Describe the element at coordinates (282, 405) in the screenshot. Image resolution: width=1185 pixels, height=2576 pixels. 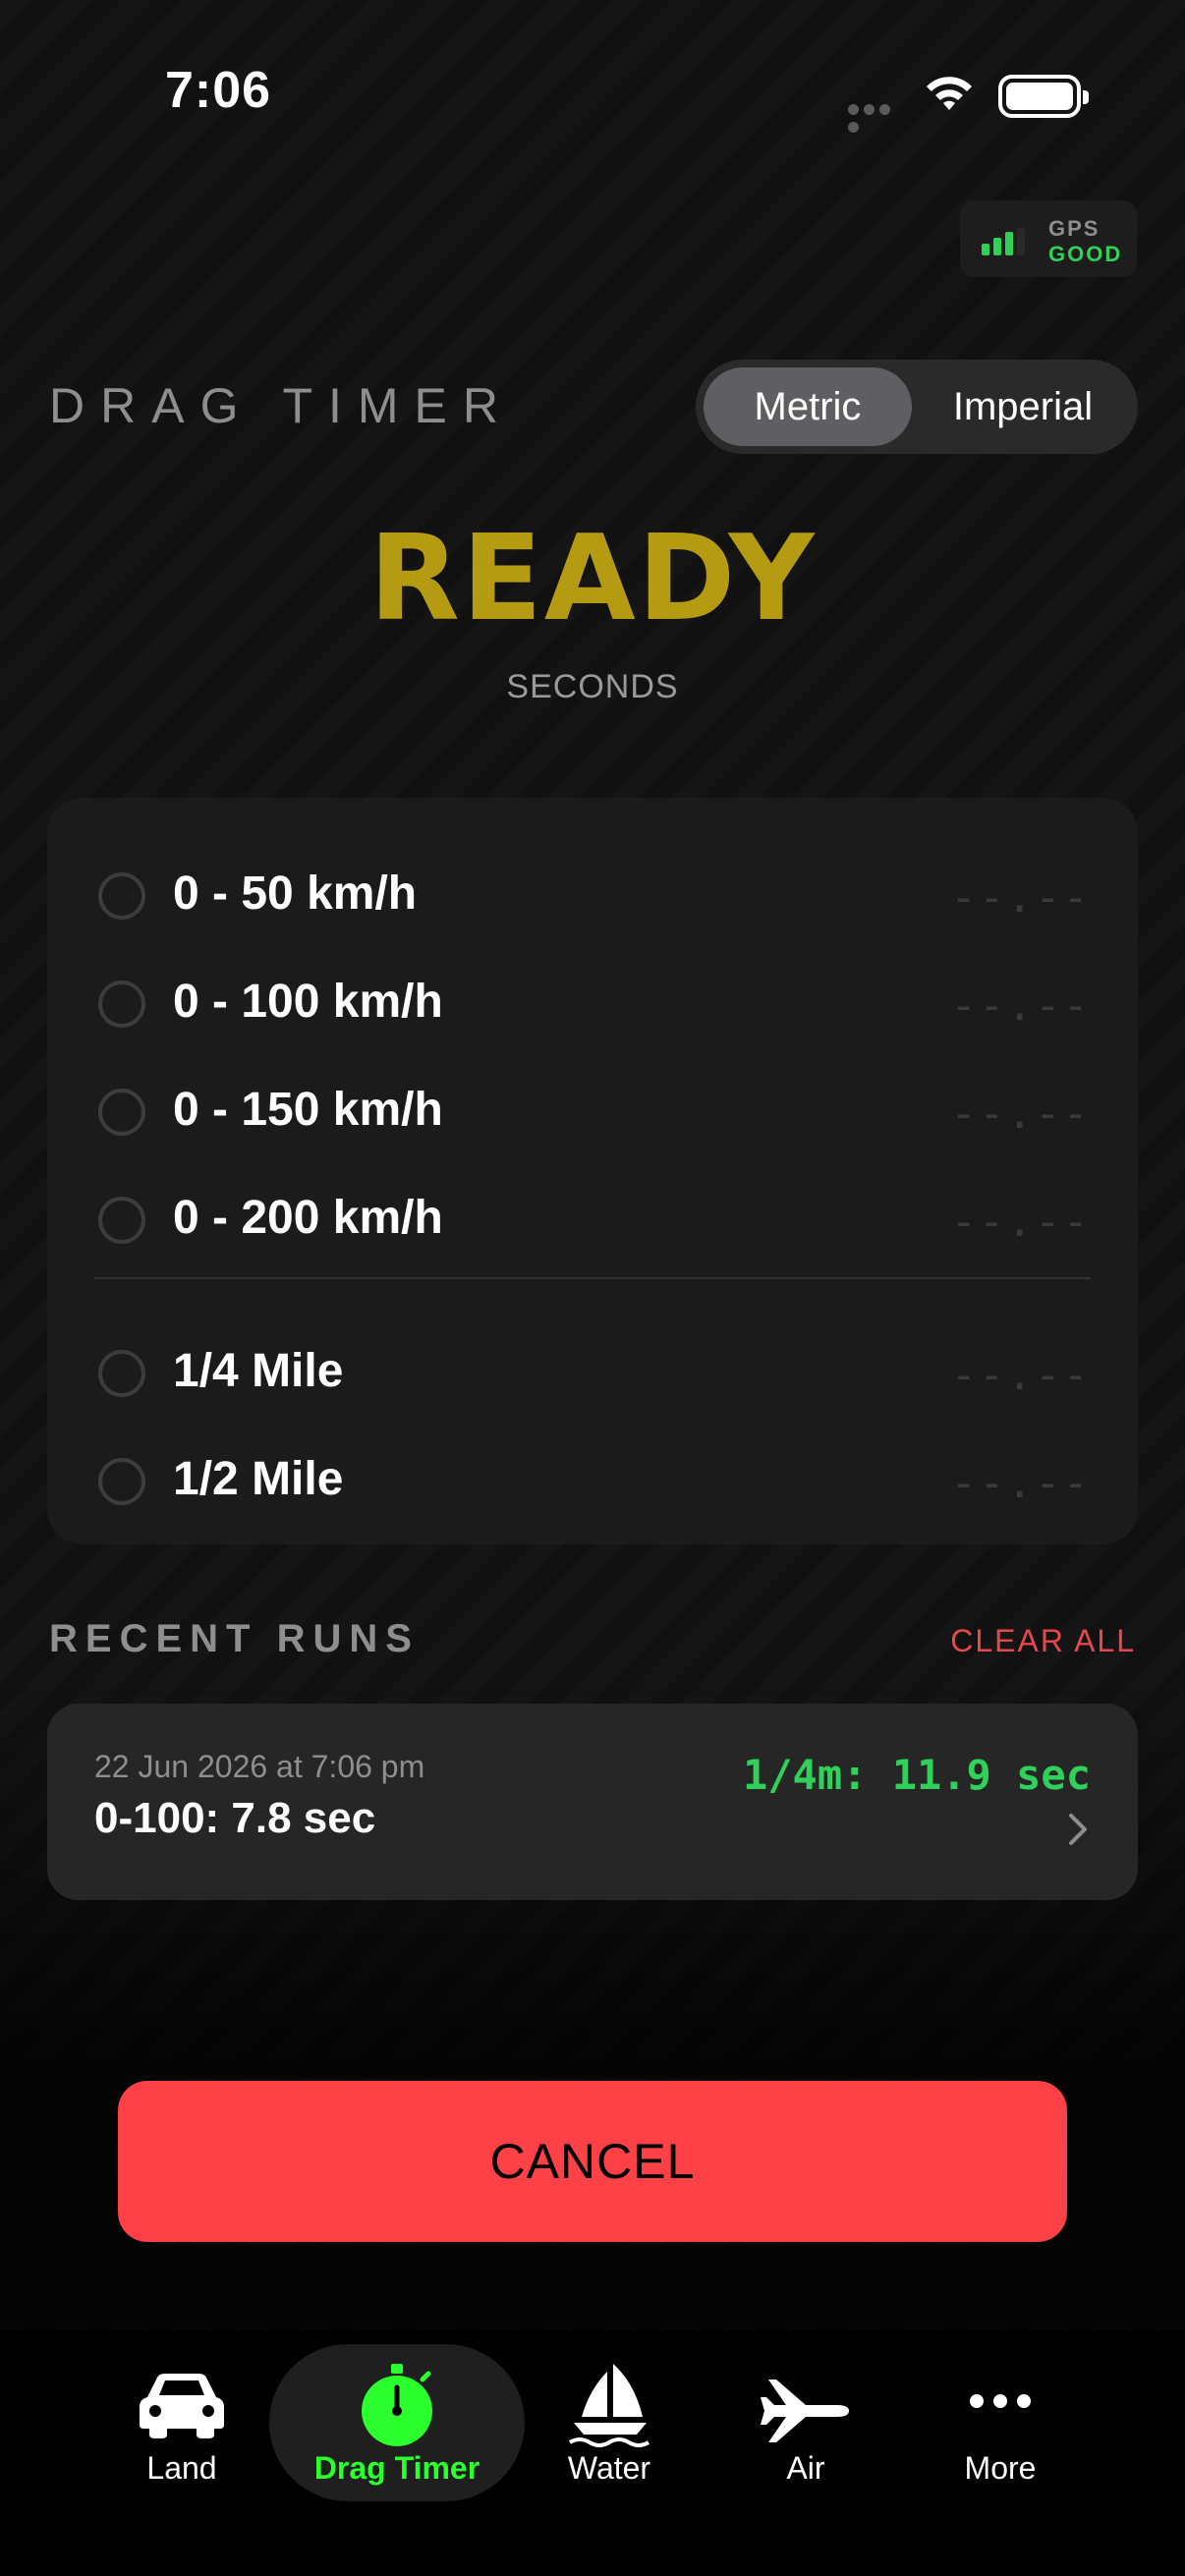
I see `page-title: DRAG TIMER` at that location.